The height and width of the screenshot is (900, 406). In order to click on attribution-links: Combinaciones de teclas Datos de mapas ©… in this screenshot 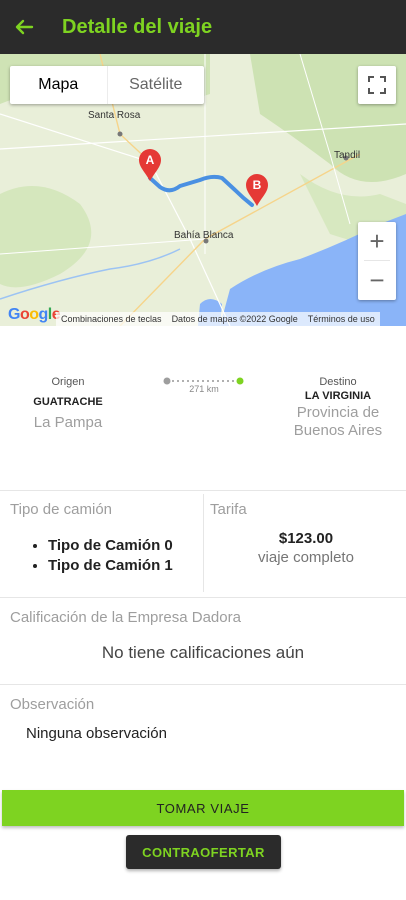, I will do `click(218, 319)`.